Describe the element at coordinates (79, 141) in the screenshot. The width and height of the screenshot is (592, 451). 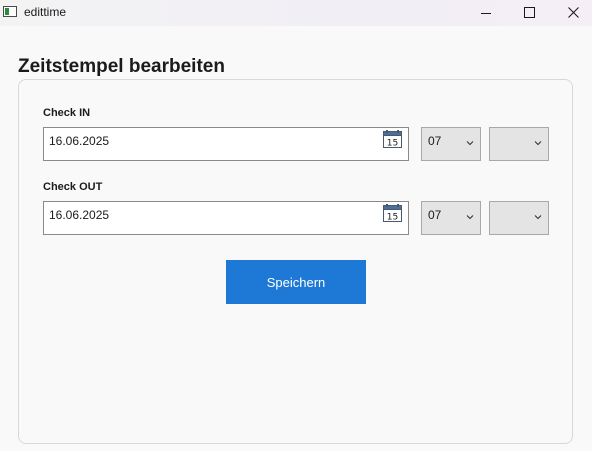
I see `check-in-date-value: 16.06.2025` at that location.